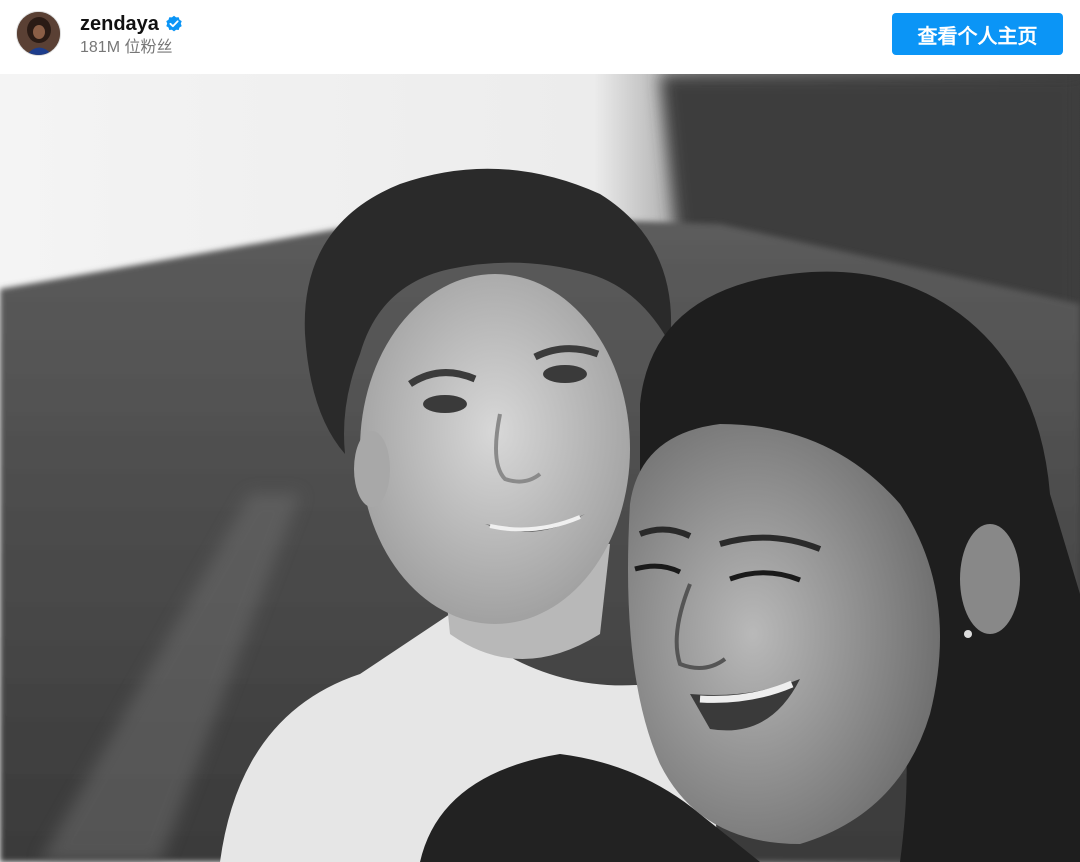 The width and height of the screenshot is (1080, 862). I want to click on avatar, so click(38, 33).